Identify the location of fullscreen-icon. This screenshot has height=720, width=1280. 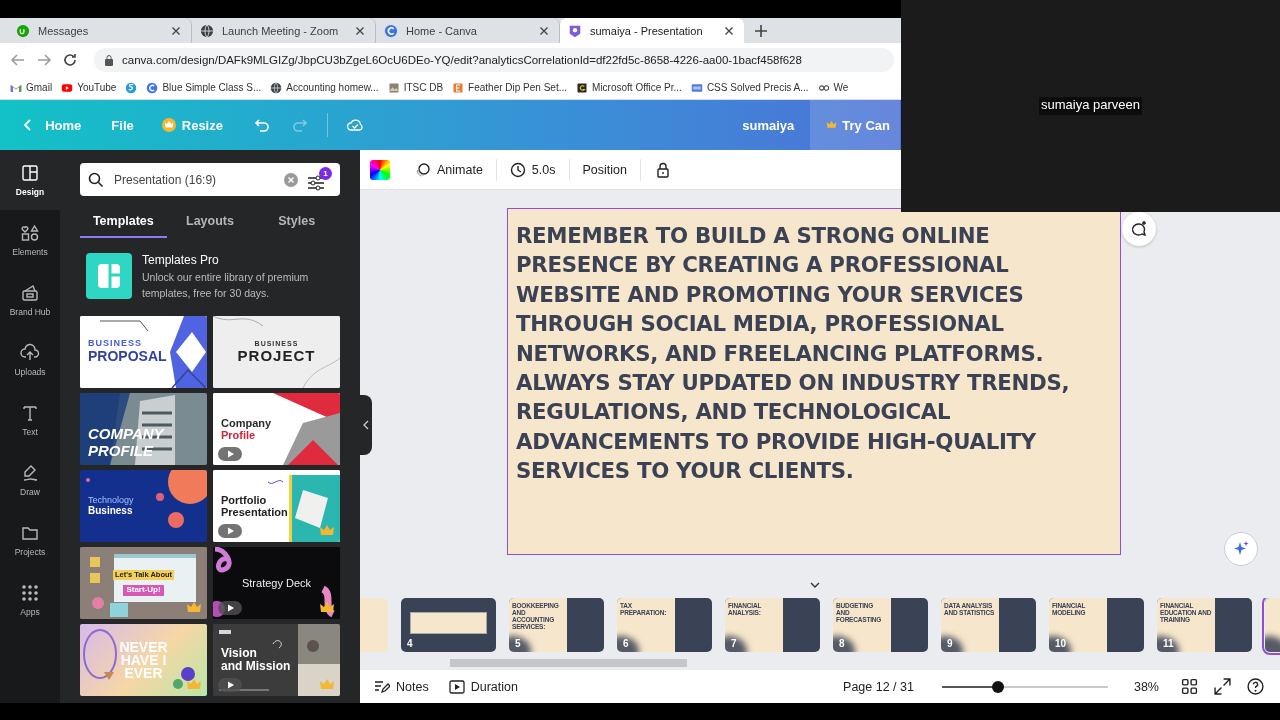
(1222, 686).